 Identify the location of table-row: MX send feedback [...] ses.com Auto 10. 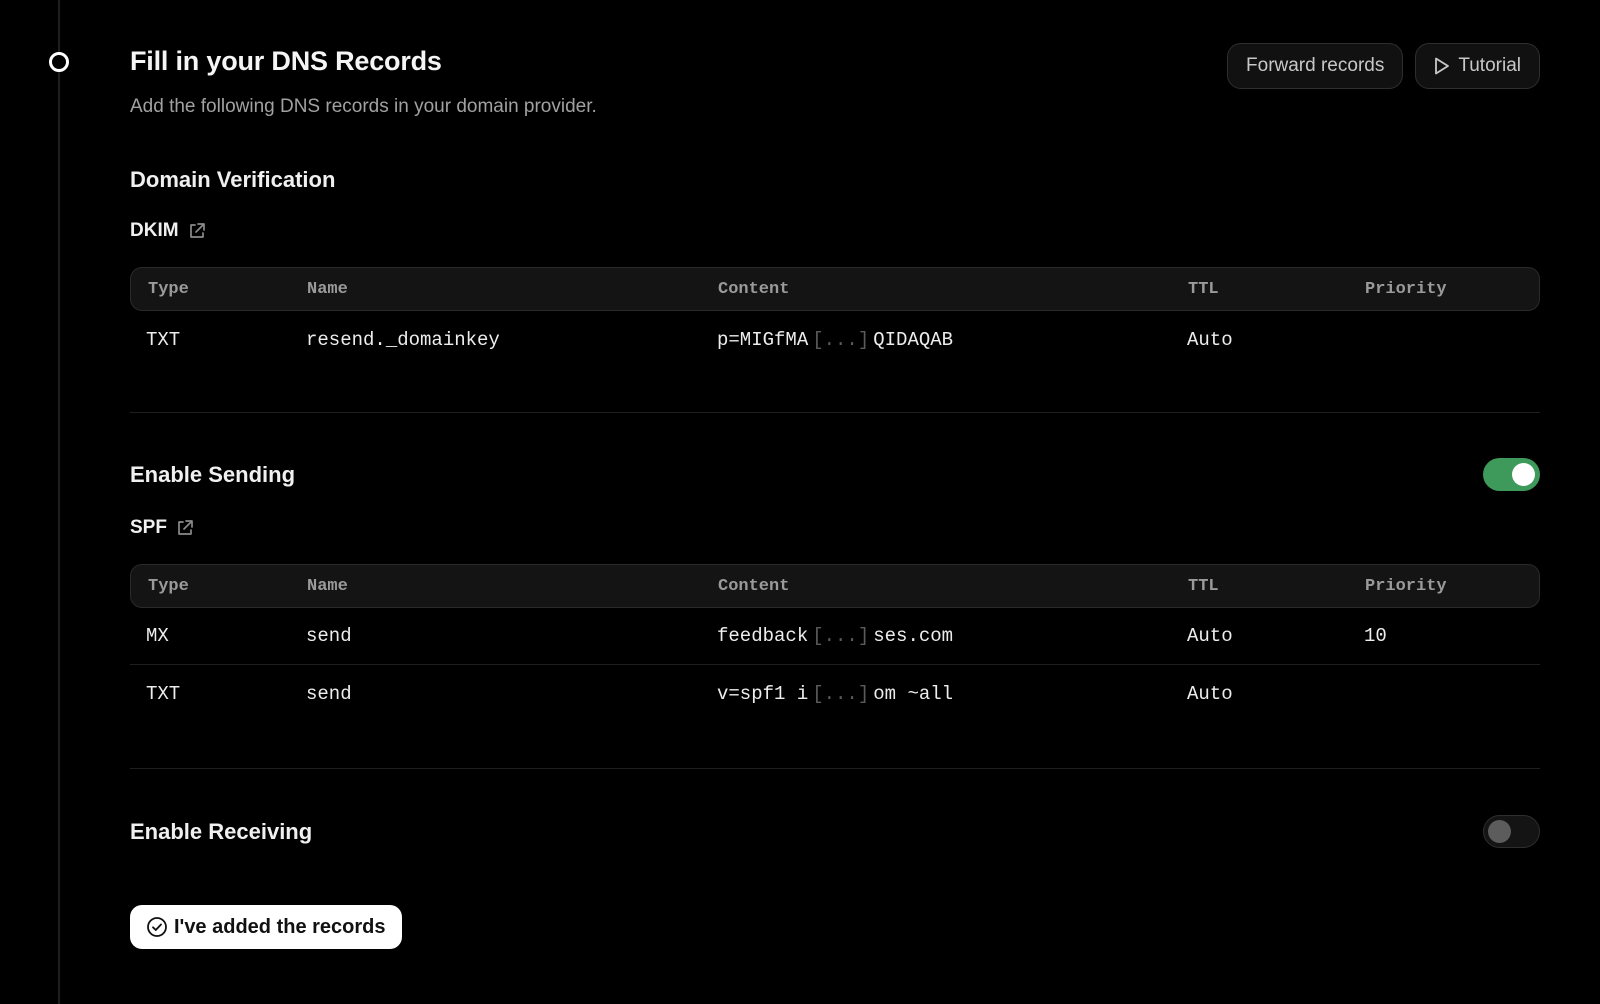
(835, 636).